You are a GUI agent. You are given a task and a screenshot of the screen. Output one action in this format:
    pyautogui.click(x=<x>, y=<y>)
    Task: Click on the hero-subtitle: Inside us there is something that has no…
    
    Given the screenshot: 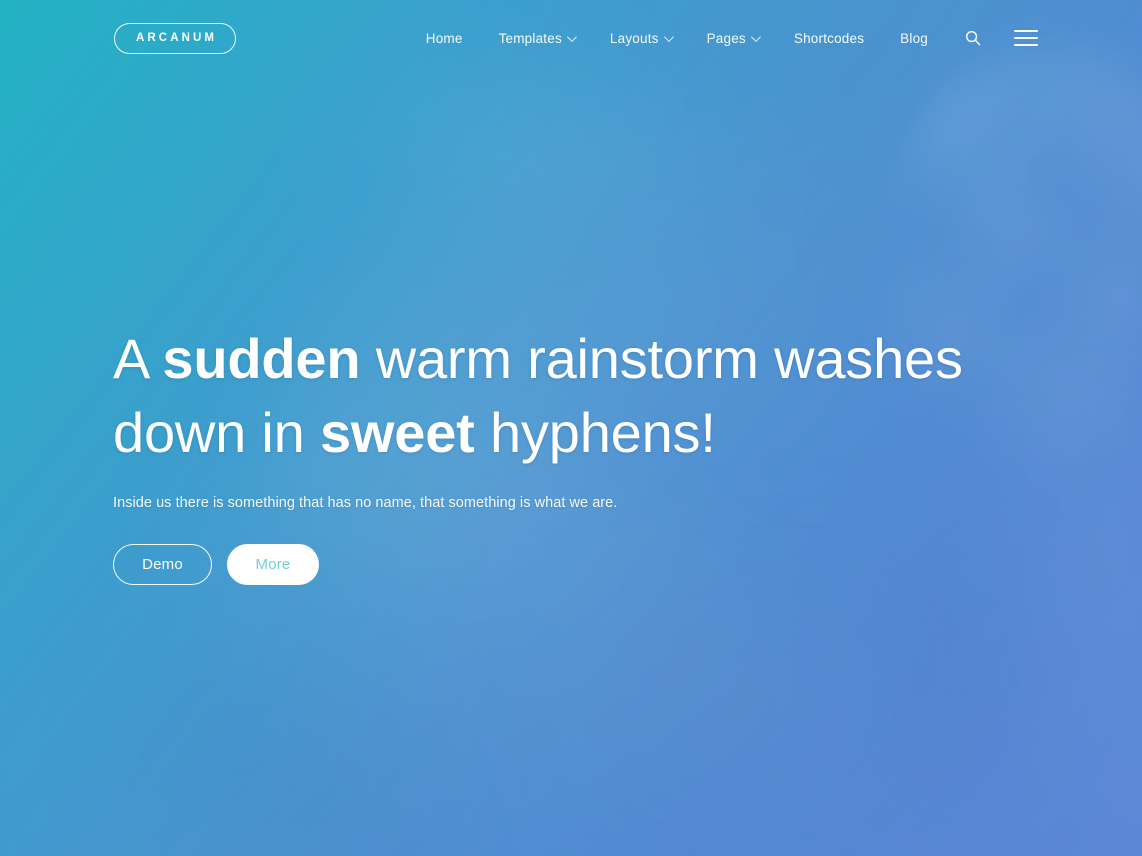 What is the action you would take?
    pyautogui.click(x=365, y=503)
    